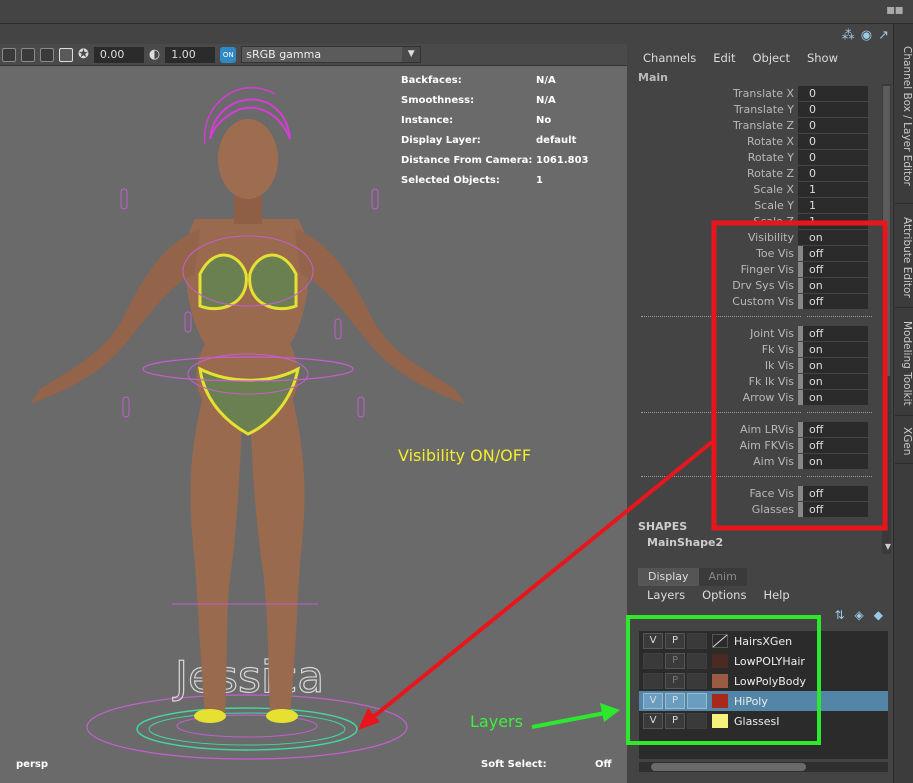  I want to click on visibility-annotation: Visibility ON/OFF, so click(465, 455).